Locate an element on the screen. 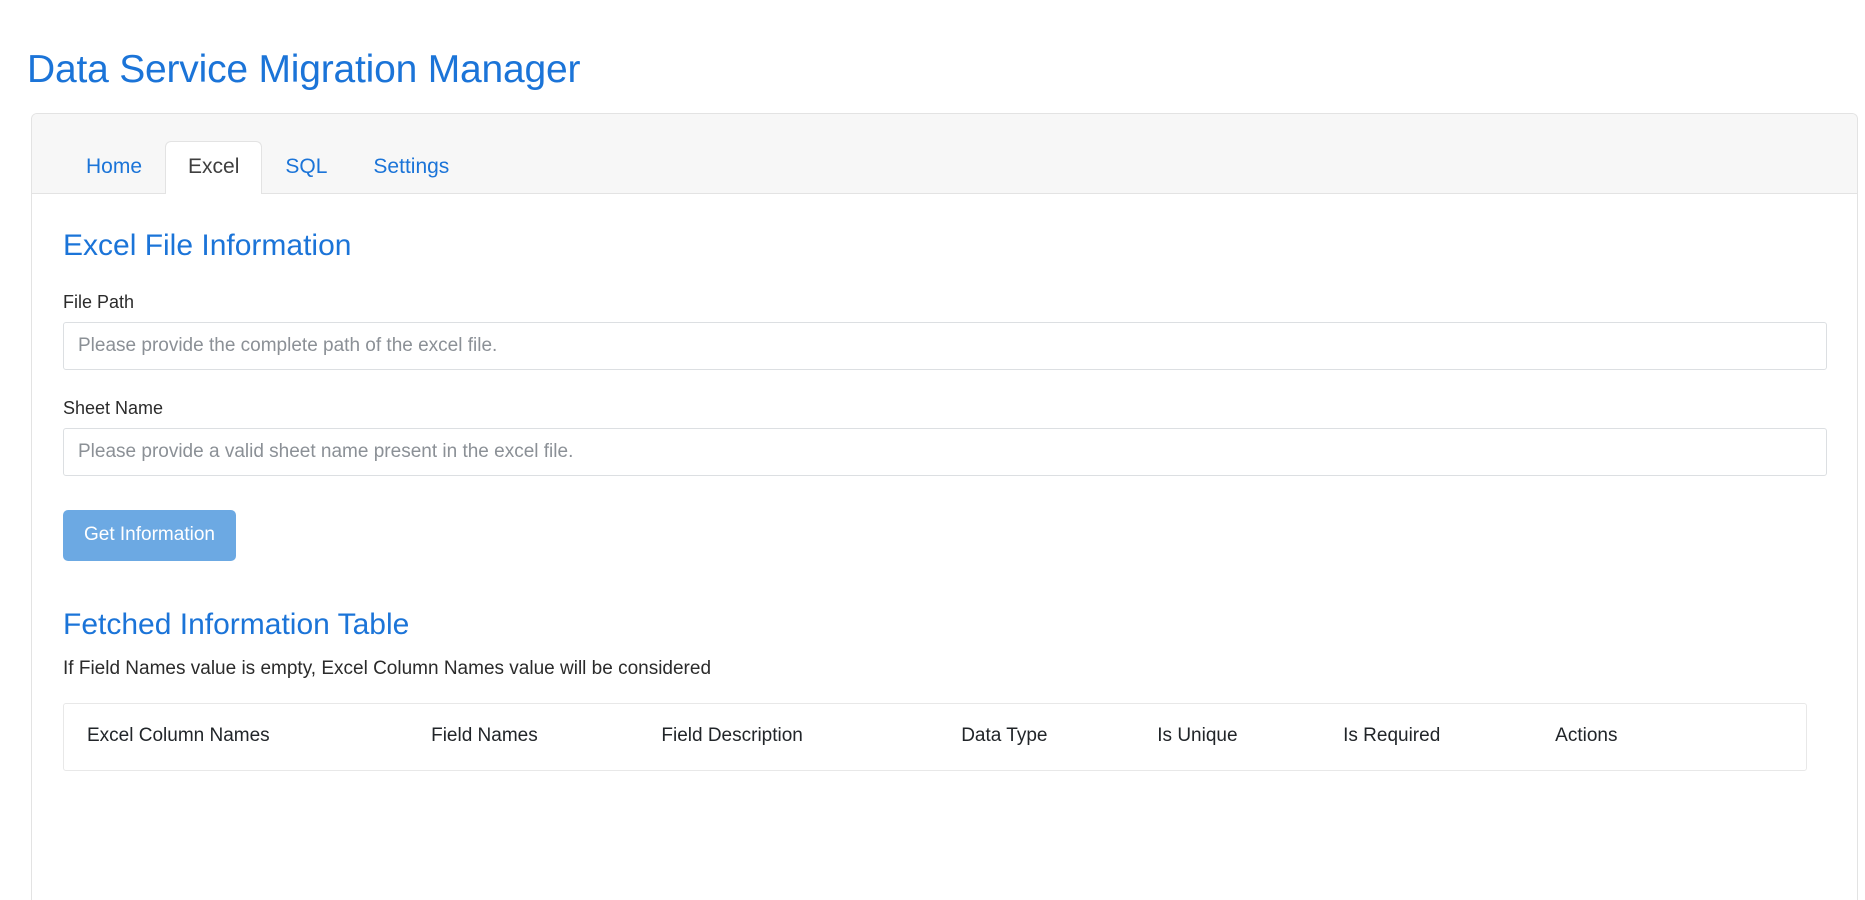  fetched-information-table-heading: Fetched Information Table is located at coordinates (236, 624).